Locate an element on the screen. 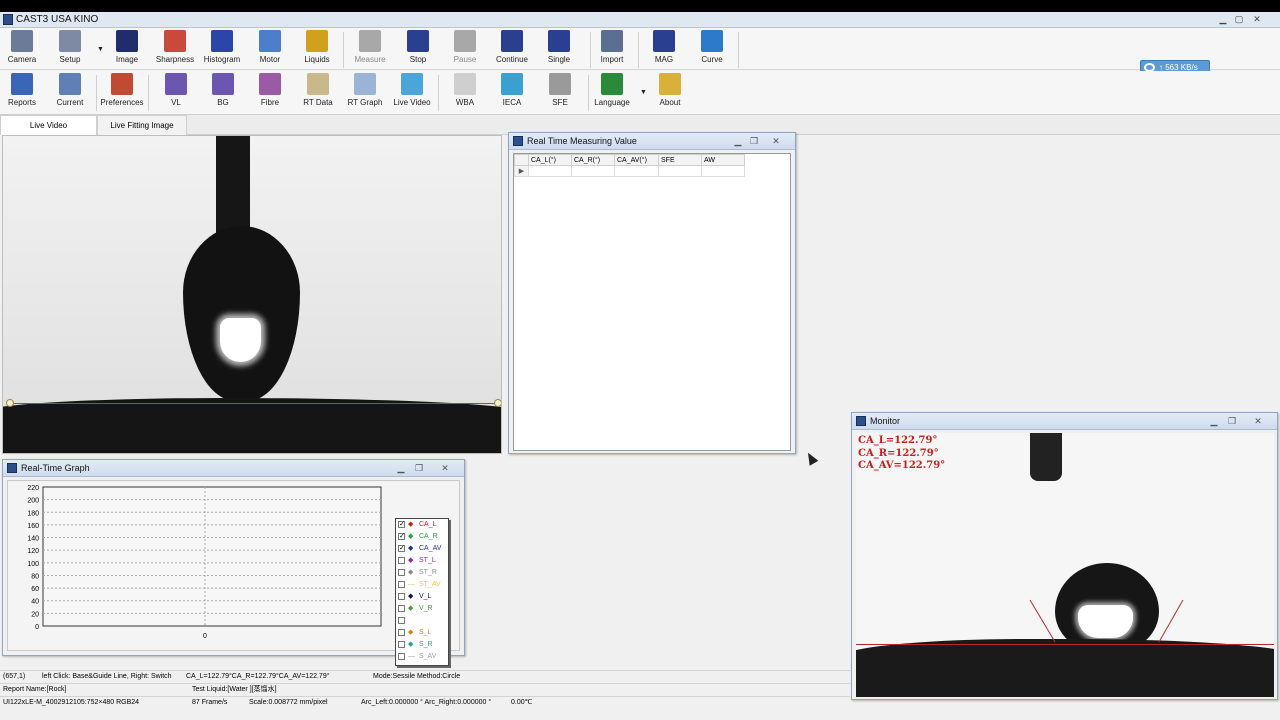 This screenshot has height=720, width=1280. toolbar-button-setup: Setup is located at coordinates (70, 49).